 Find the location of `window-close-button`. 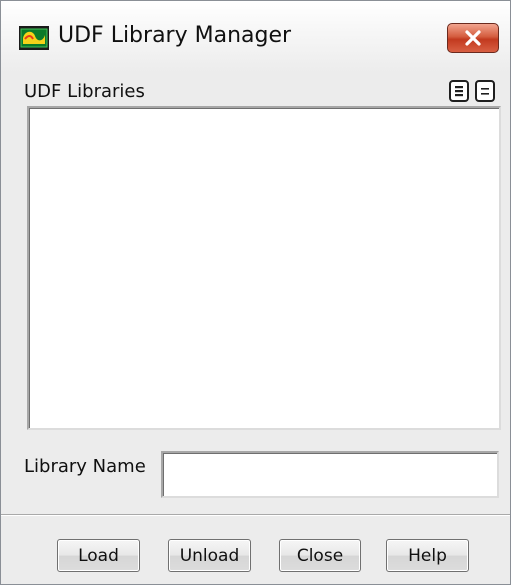

window-close-button is located at coordinates (473, 38).